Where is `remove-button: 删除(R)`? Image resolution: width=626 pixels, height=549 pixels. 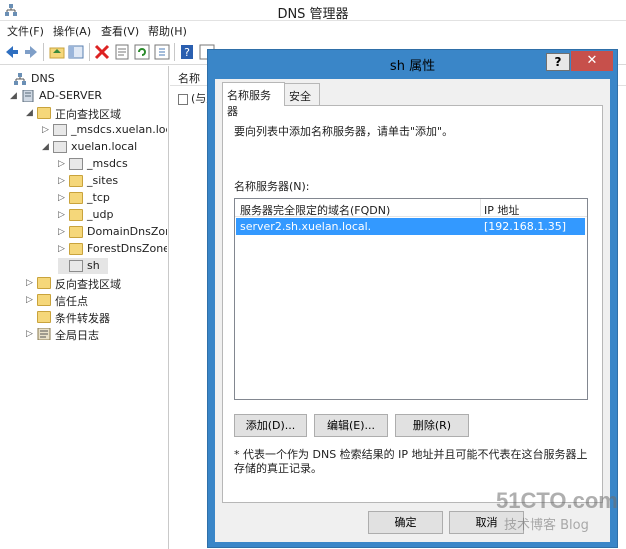
remove-button: 删除(R) is located at coordinates (432, 425).